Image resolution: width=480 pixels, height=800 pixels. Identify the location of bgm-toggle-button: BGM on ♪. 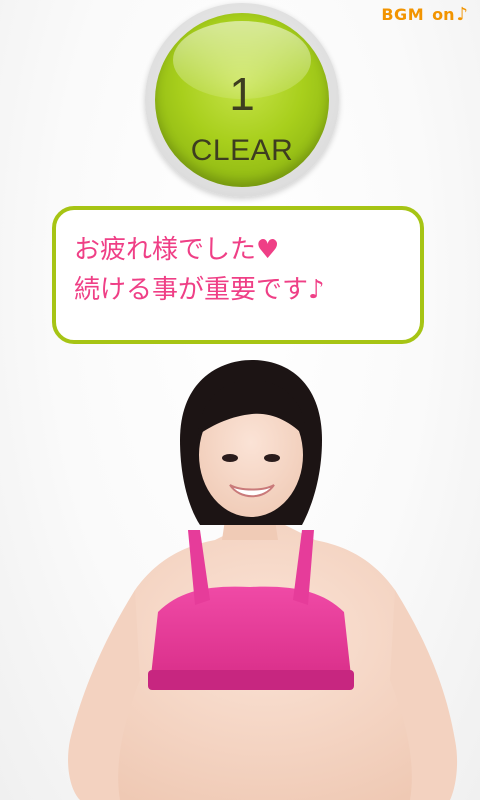
(424, 15).